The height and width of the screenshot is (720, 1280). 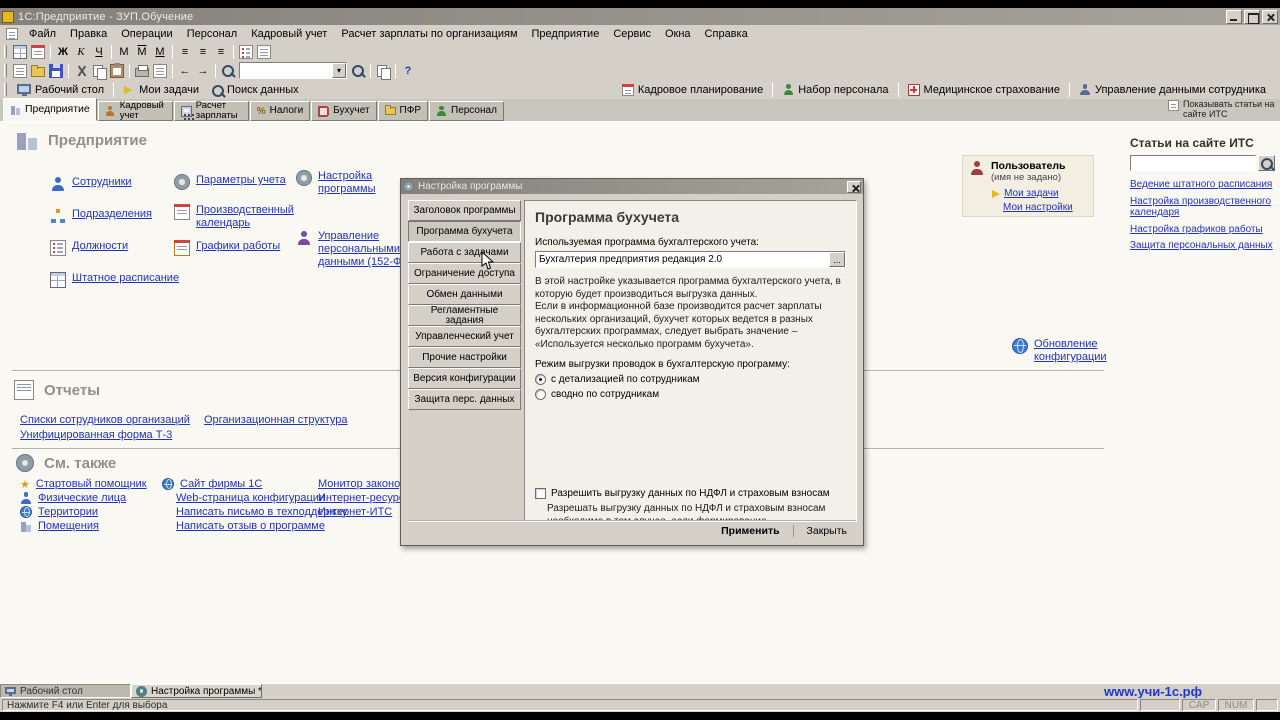 What do you see at coordinates (68, 526) in the screenshot?
I see `premises-link: Помещения` at bounding box center [68, 526].